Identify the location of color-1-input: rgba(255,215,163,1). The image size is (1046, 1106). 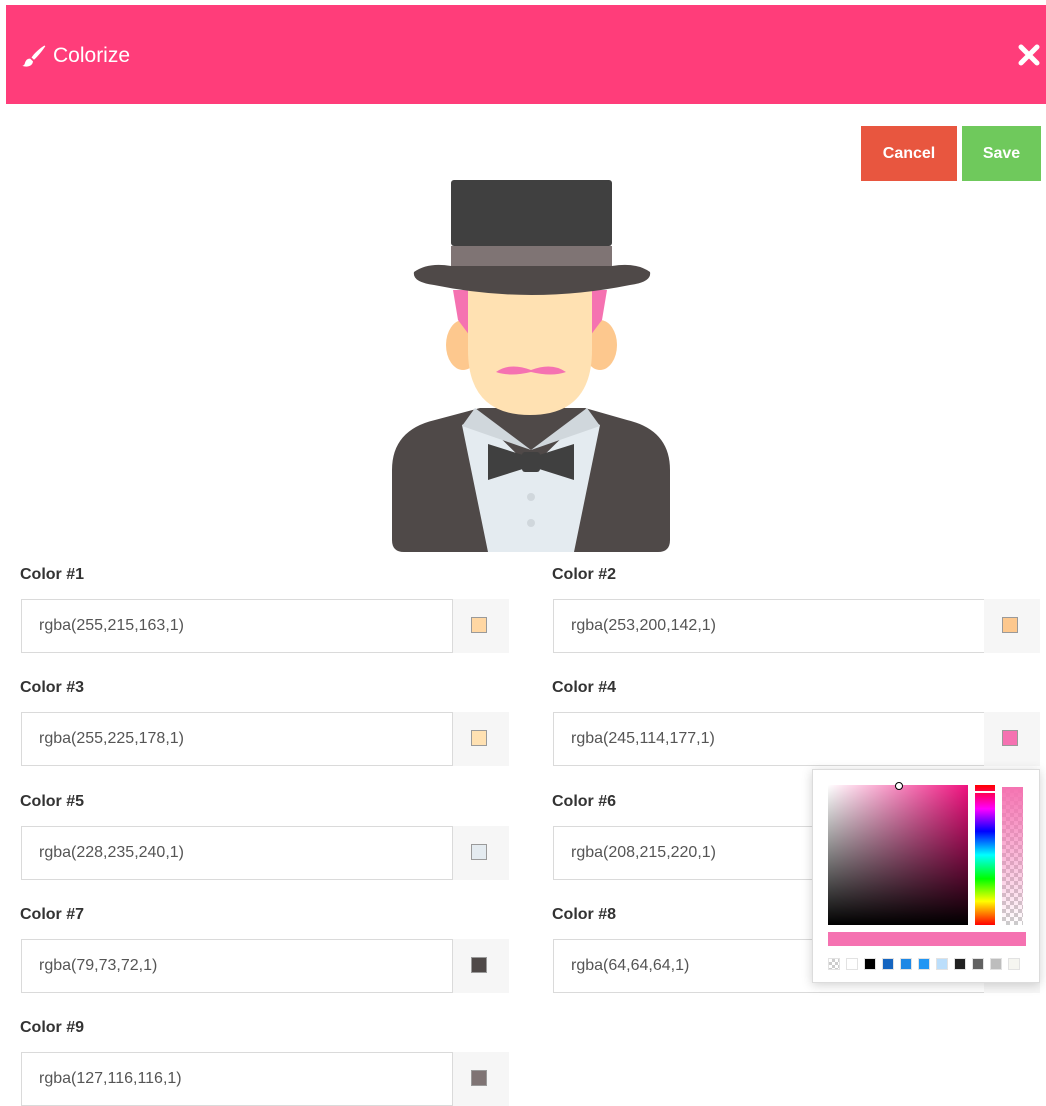
(237, 626).